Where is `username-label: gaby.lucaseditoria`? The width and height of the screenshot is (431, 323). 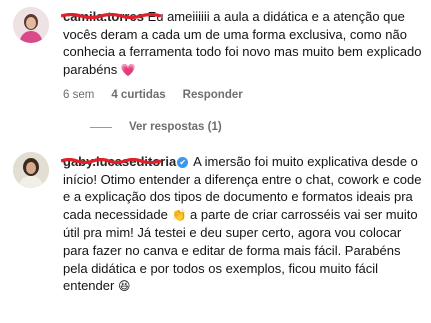 username-label: gaby.lucaseditoria is located at coordinates (120, 161).